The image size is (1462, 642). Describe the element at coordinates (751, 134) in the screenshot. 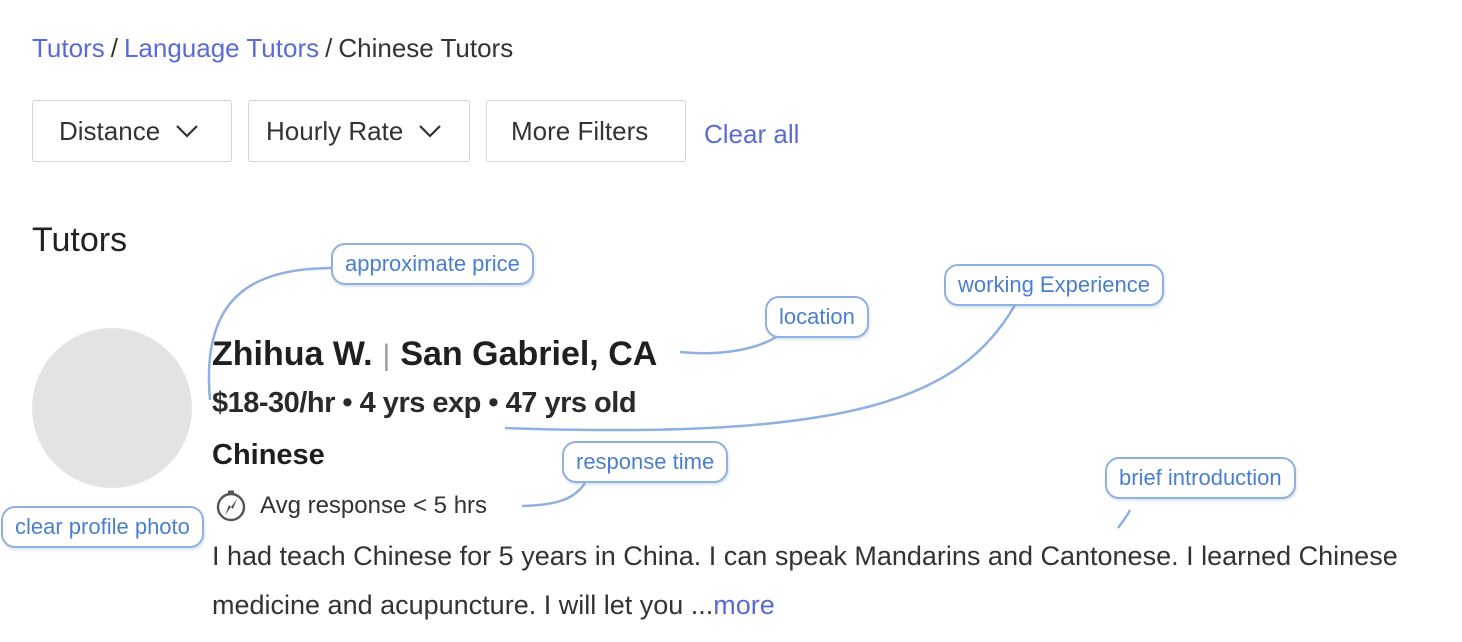

I see `clear-all-link: Clear all` at that location.